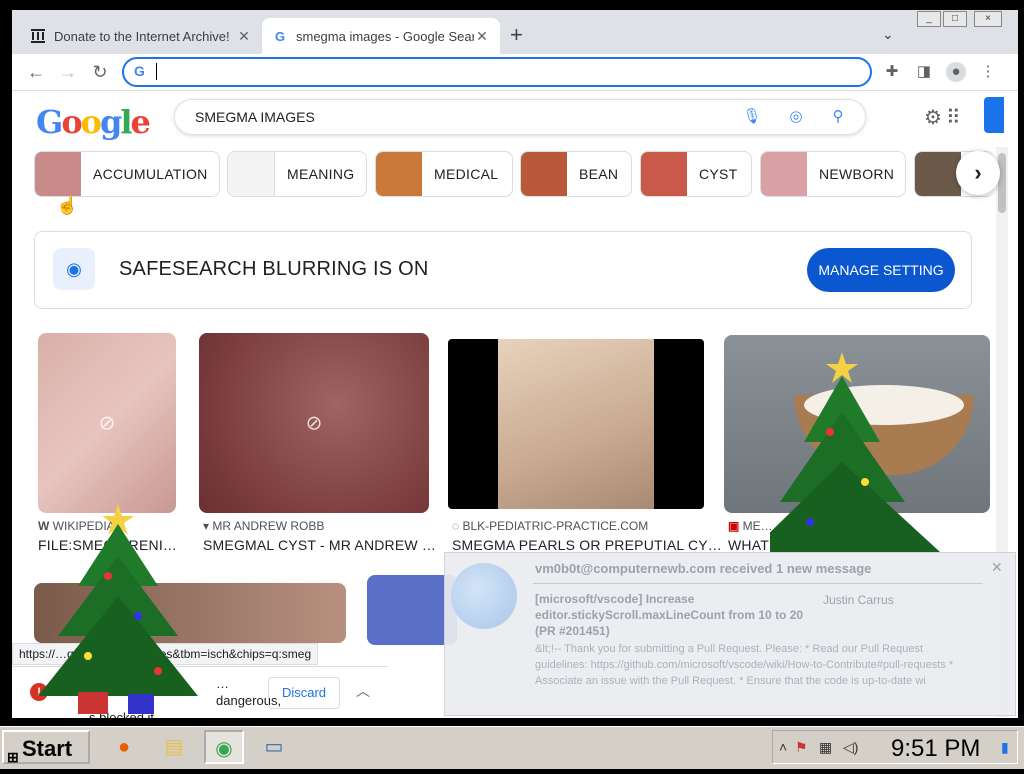 The image size is (1024, 774). What do you see at coordinates (988, 19) in the screenshot?
I see `close-window-button: ×` at bounding box center [988, 19].